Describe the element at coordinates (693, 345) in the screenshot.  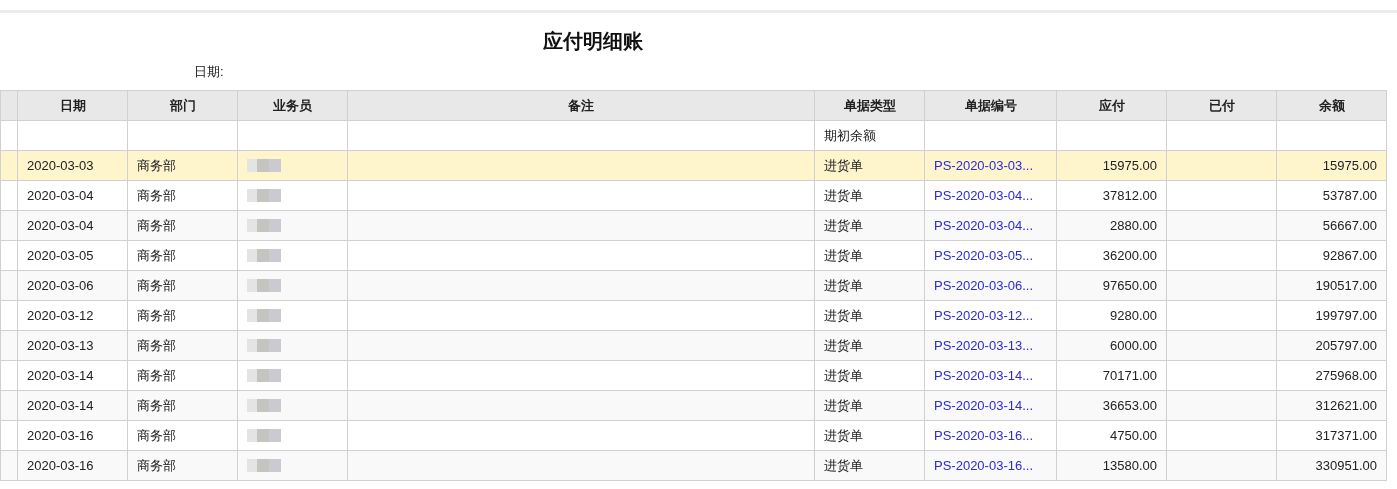
I see `table-row: 2020-03-13 商务部 进货单 PS-2020-03-13... 6000.00 205797.00` at that location.